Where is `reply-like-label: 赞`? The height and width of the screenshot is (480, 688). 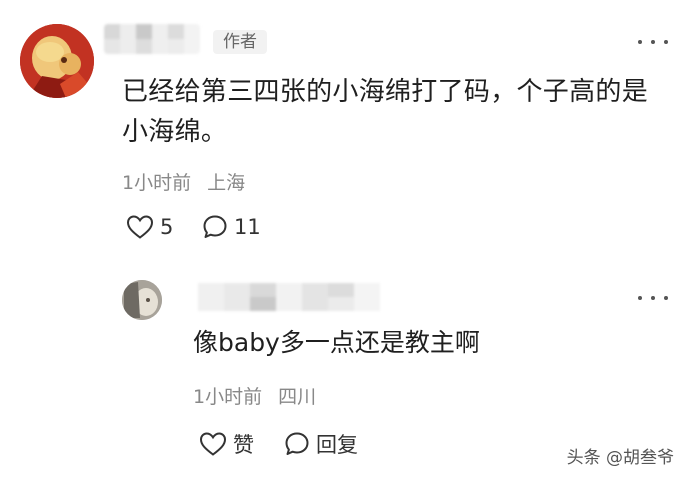 reply-like-label: 赞 is located at coordinates (243, 445).